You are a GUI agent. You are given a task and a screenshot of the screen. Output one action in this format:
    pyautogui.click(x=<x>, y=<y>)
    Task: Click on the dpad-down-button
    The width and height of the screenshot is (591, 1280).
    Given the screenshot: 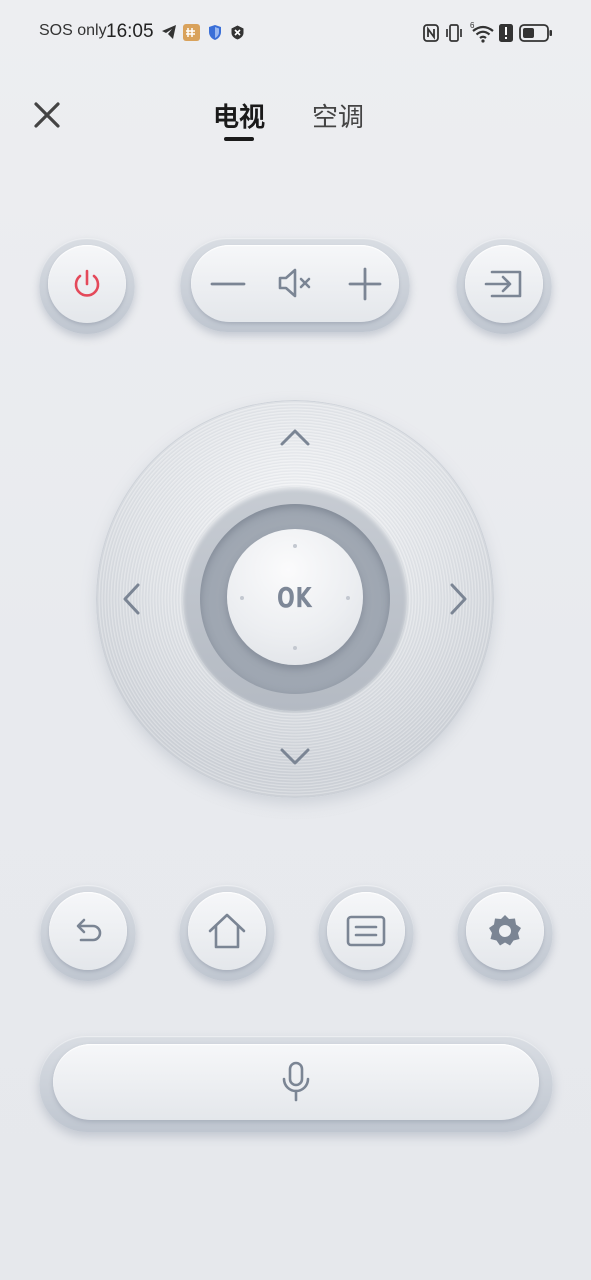 What is the action you would take?
    pyautogui.click(x=295, y=759)
    